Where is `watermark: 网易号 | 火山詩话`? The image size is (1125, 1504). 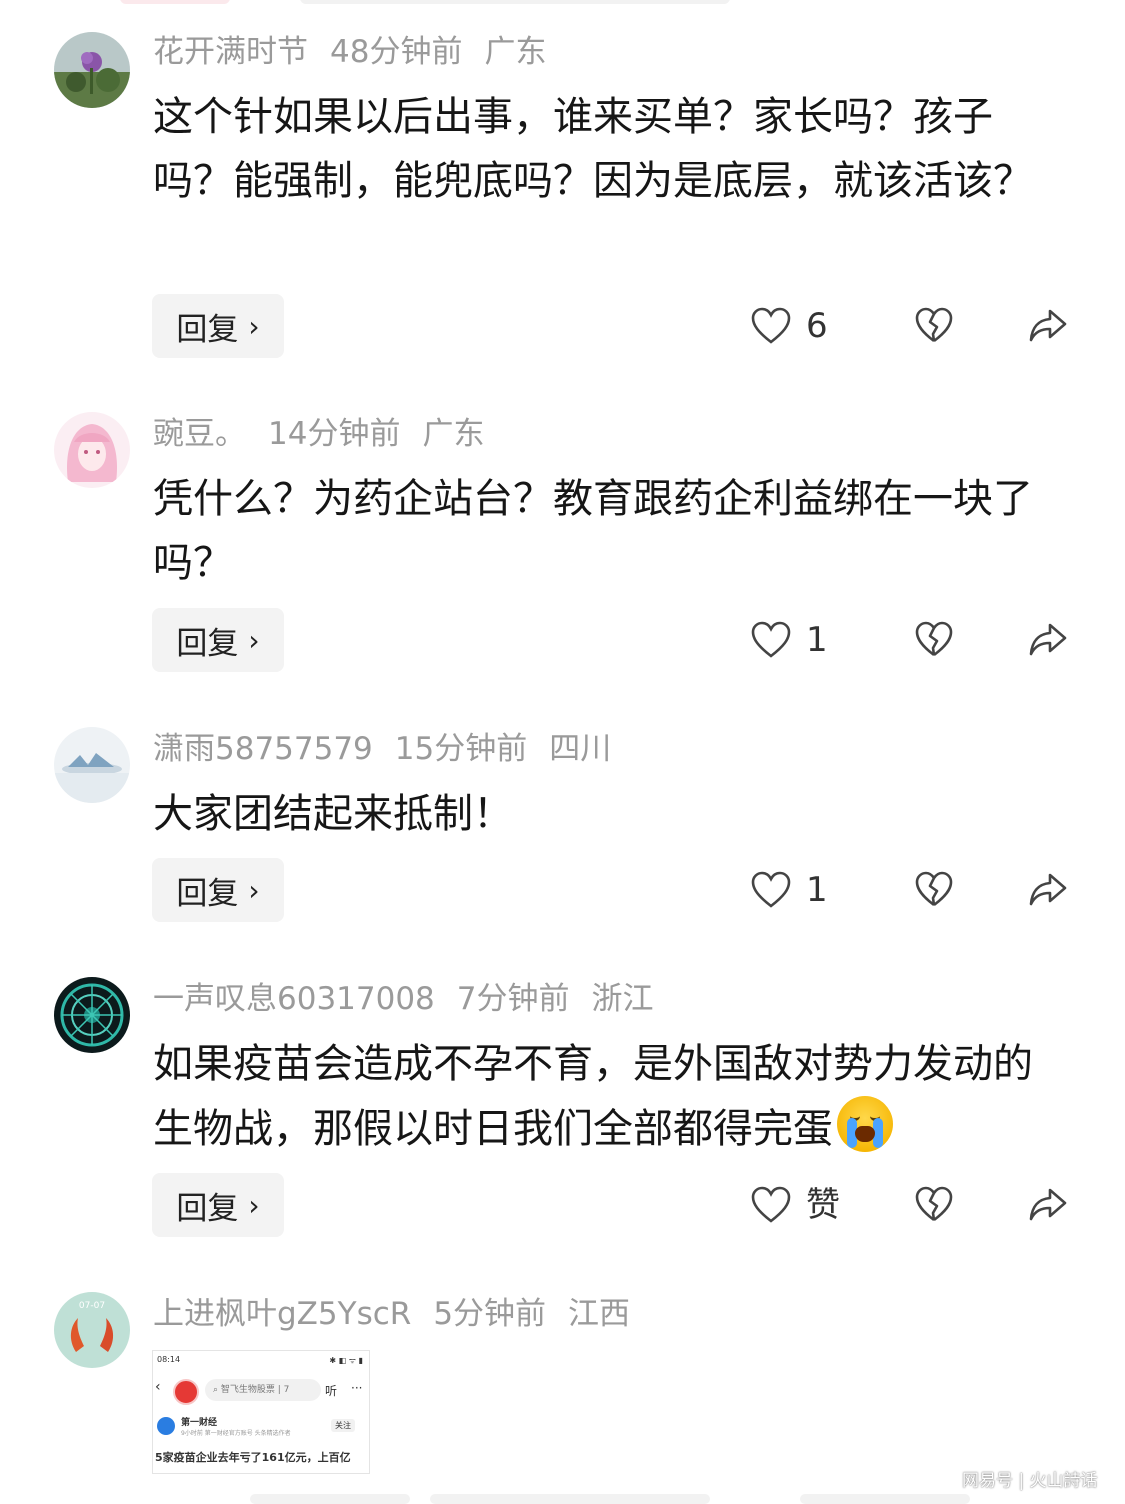
watermark: 网易号 | 火山詩话 is located at coordinates (1030, 1481).